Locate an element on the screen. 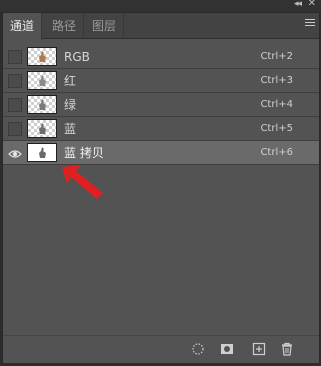 The width and height of the screenshot is (321, 366). channel-name: 绿 is located at coordinates (70, 105).